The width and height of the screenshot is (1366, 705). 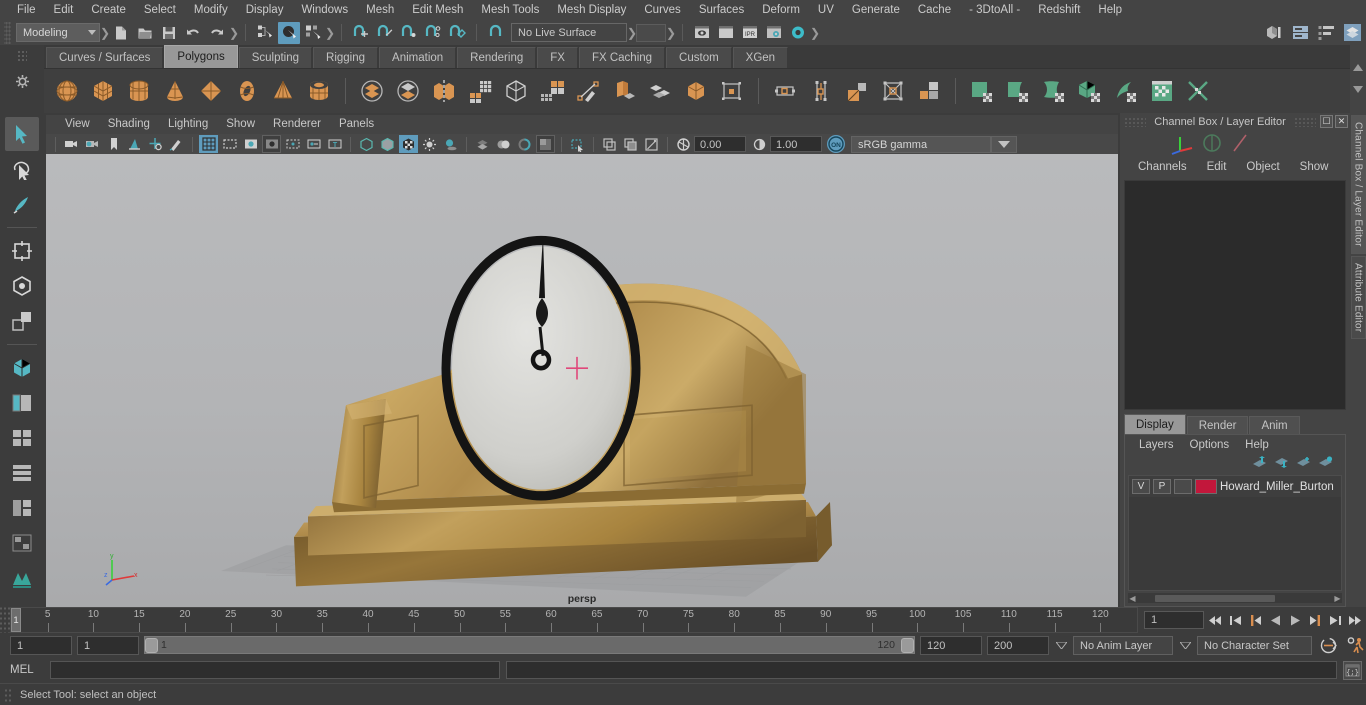 What do you see at coordinates (1004, 144) in the screenshot?
I see `color-space-dropdown-arrow` at bounding box center [1004, 144].